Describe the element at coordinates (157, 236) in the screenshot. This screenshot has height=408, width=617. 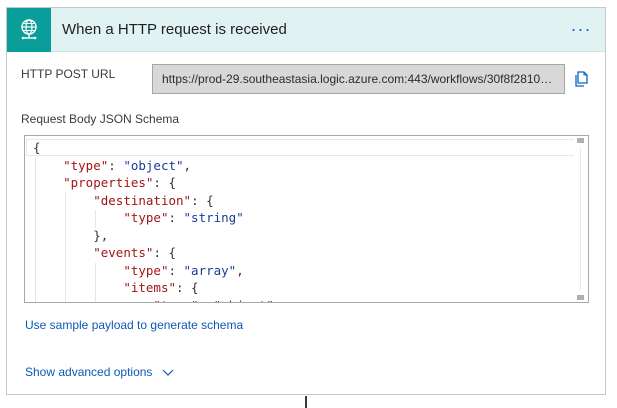
I see `code-line: },` at that location.